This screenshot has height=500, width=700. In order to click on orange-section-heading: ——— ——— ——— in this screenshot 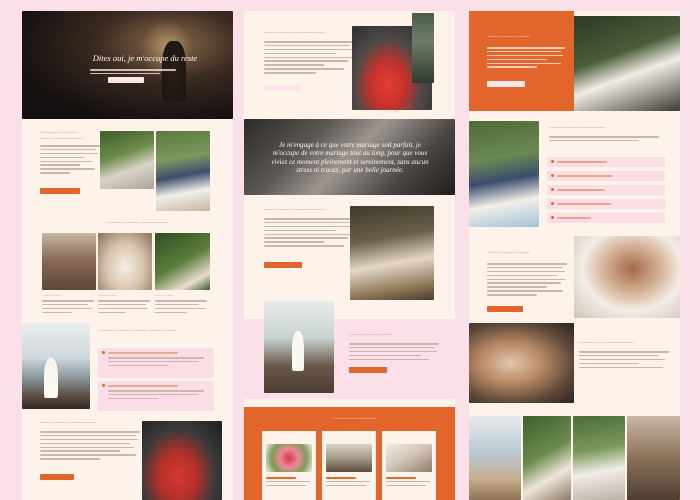, I will do `click(354, 419)`.